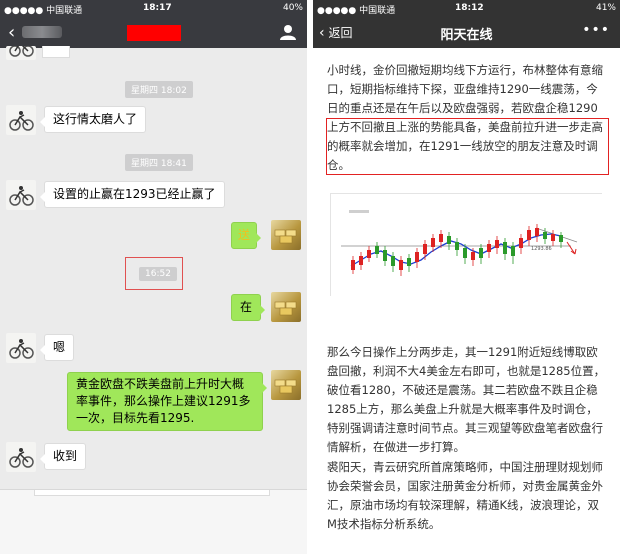 The width and height of the screenshot is (620, 554). What do you see at coordinates (157, 8) in the screenshot?
I see `clock: 18:17` at bounding box center [157, 8].